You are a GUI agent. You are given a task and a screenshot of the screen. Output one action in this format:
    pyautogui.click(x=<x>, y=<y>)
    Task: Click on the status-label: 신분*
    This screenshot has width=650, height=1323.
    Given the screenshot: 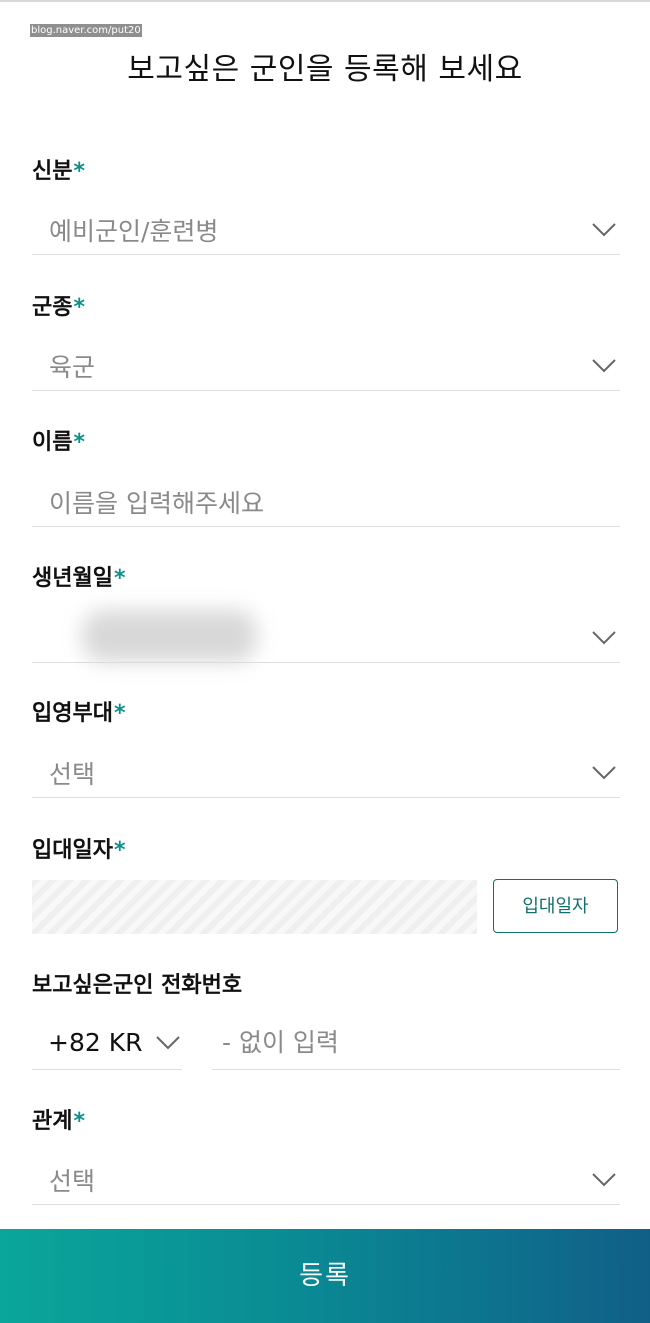 What is the action you would take?
    pyautogui.click(x=58, y=171)
    